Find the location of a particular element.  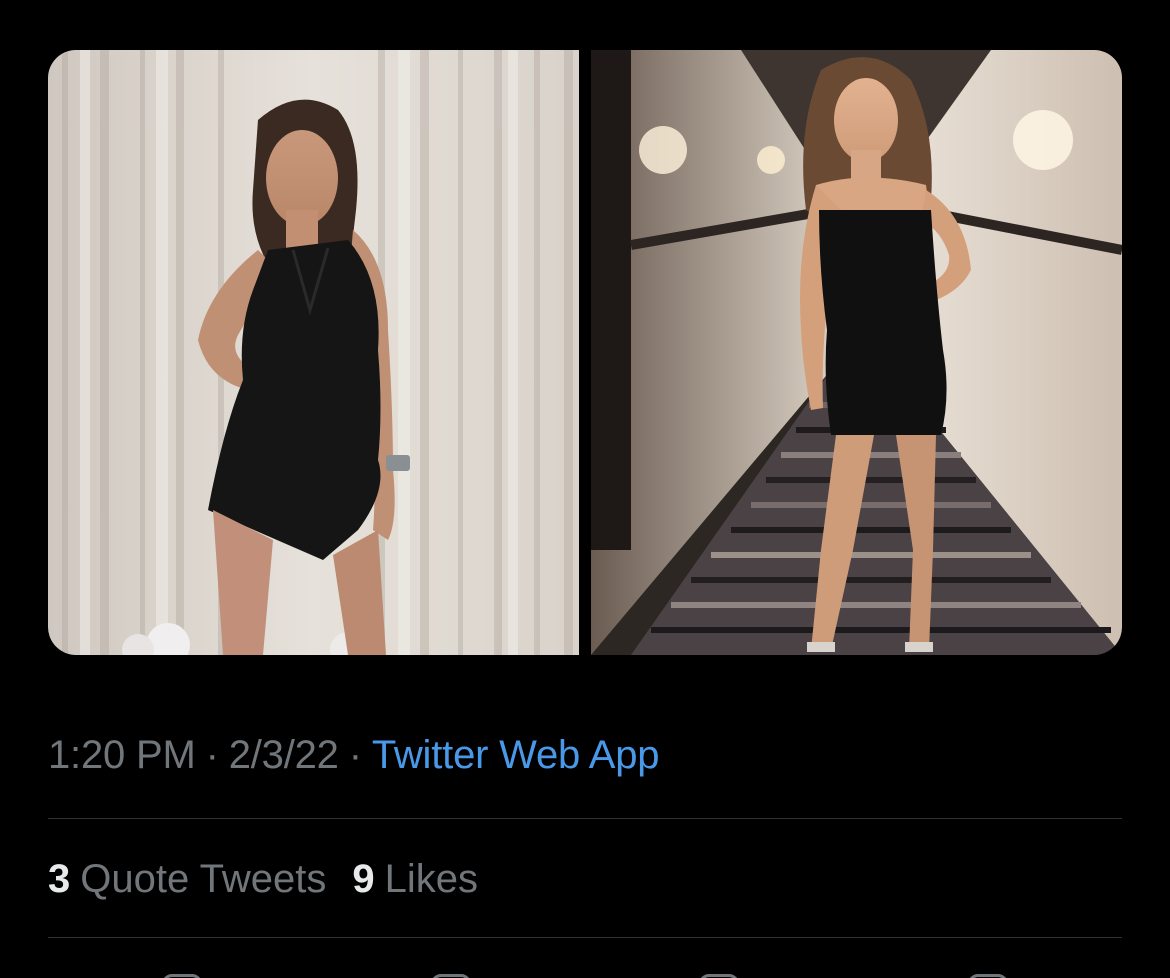

quote-tweets-stat: 3 Quote Tweets is located at coordinates (187, 879).